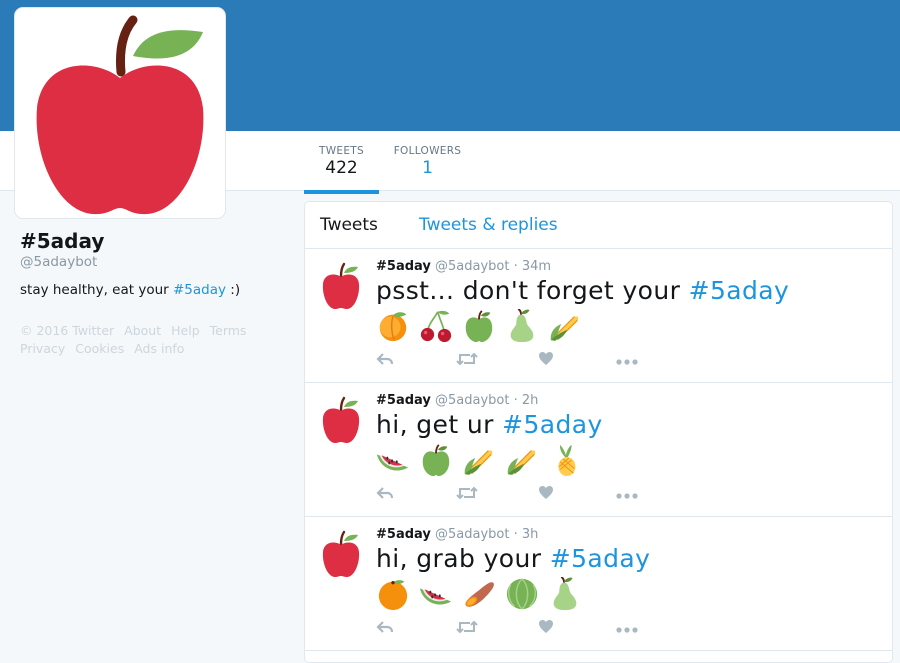 The image size is (900, 663). Describe the element at coordinates (565, 460) in the screenshot. I see `pineapple-icon` at that location.